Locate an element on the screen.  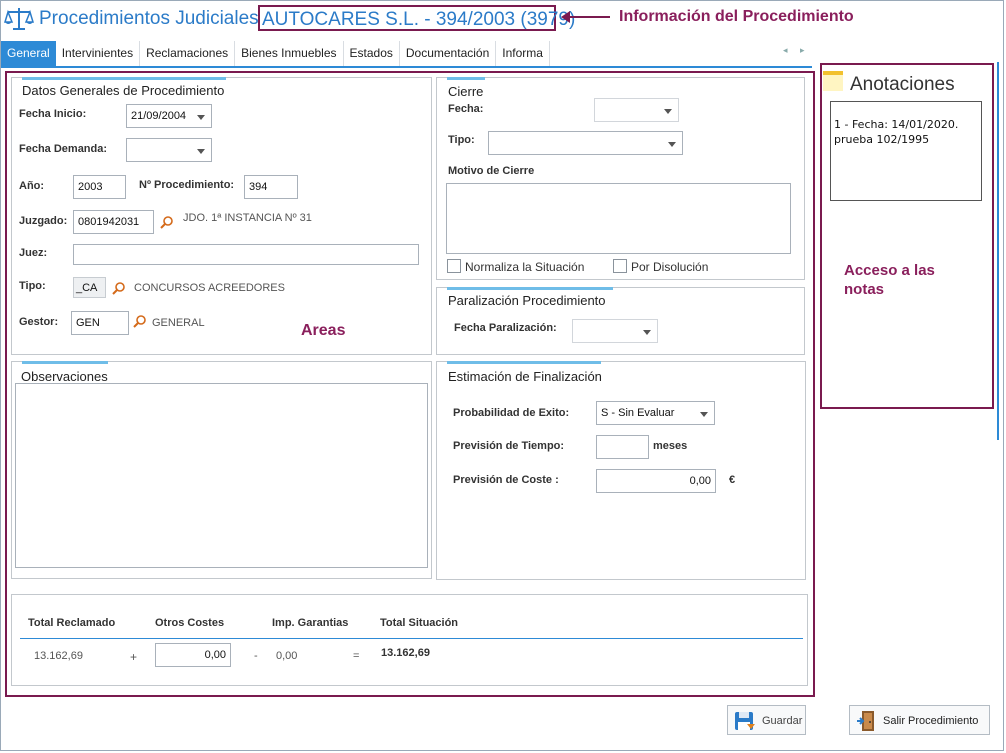
scales-of-justice-icon is located at coordinates (19, 19).